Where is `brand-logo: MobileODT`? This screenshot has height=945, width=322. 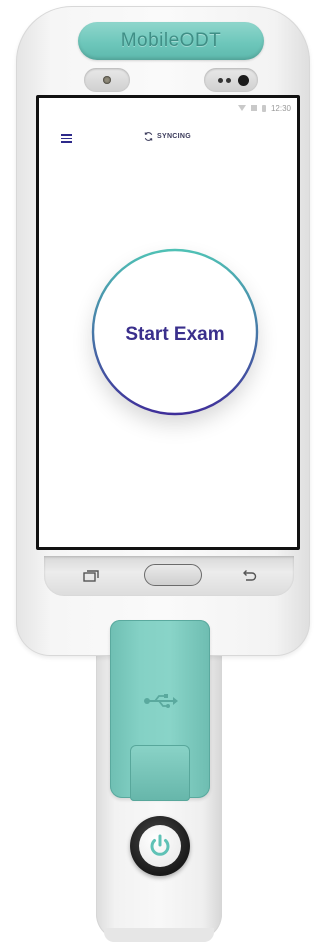 brand-logo: MobileODT is located at coordinates (171, 41).